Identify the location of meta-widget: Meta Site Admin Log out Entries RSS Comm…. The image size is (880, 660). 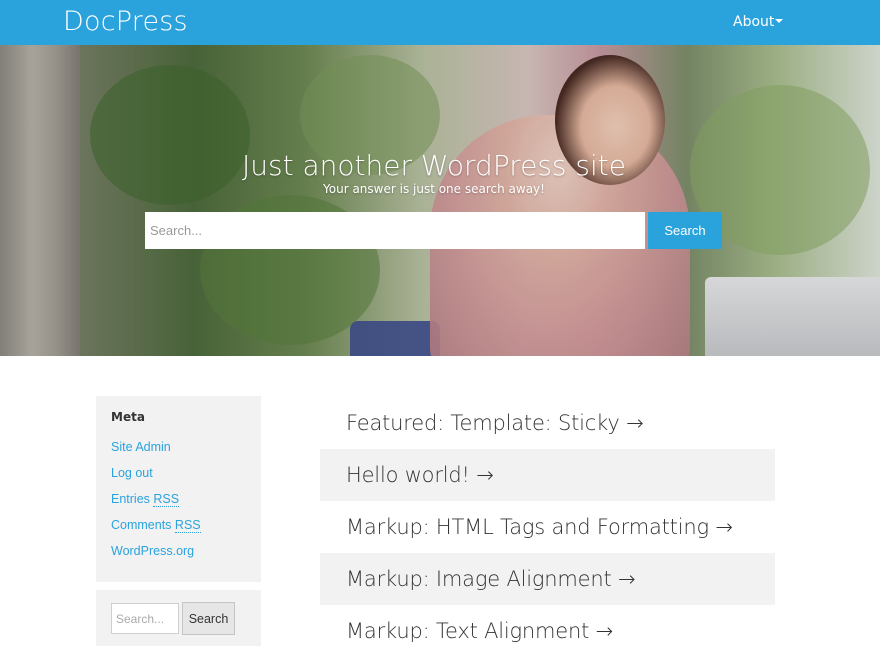
(178, 489).